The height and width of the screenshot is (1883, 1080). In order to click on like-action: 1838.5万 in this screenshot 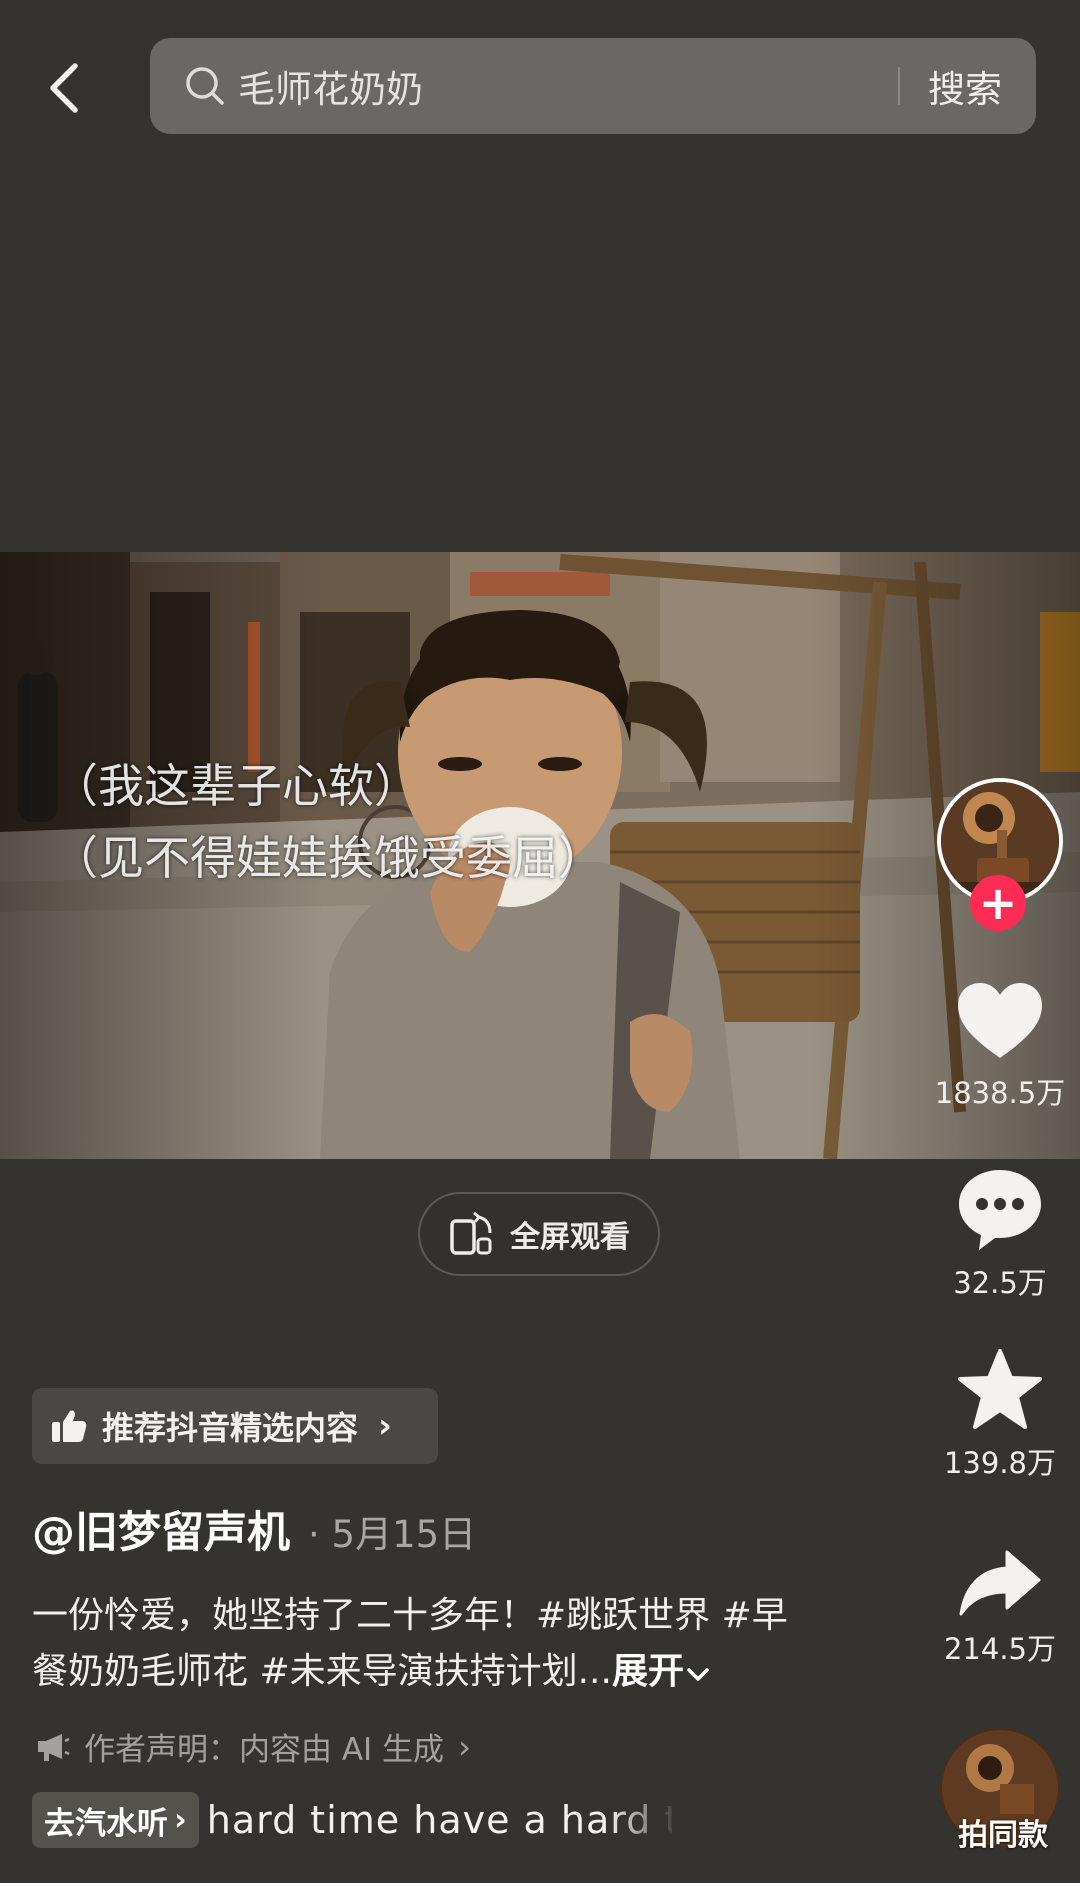, I will do `click(1000, 1046)`.